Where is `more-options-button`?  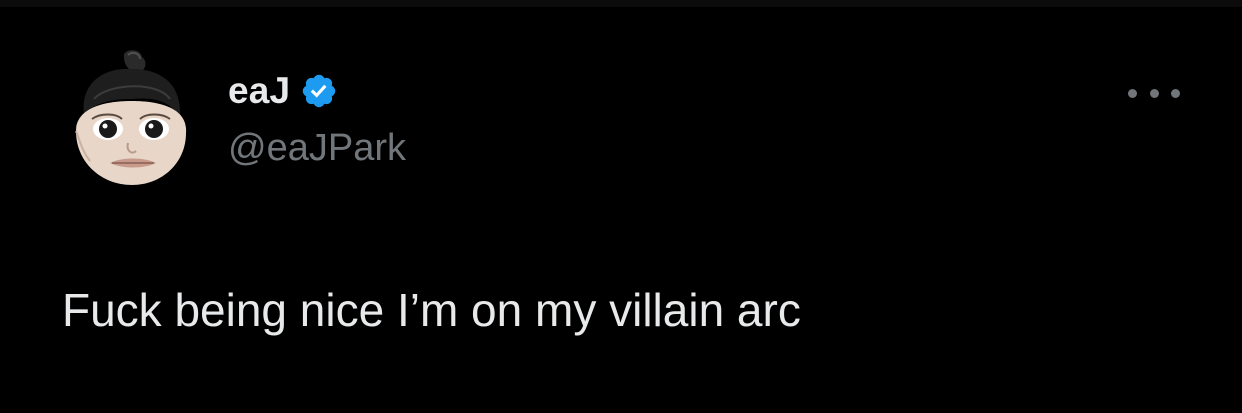 more-options-button is located at coordinates (1154, 93).